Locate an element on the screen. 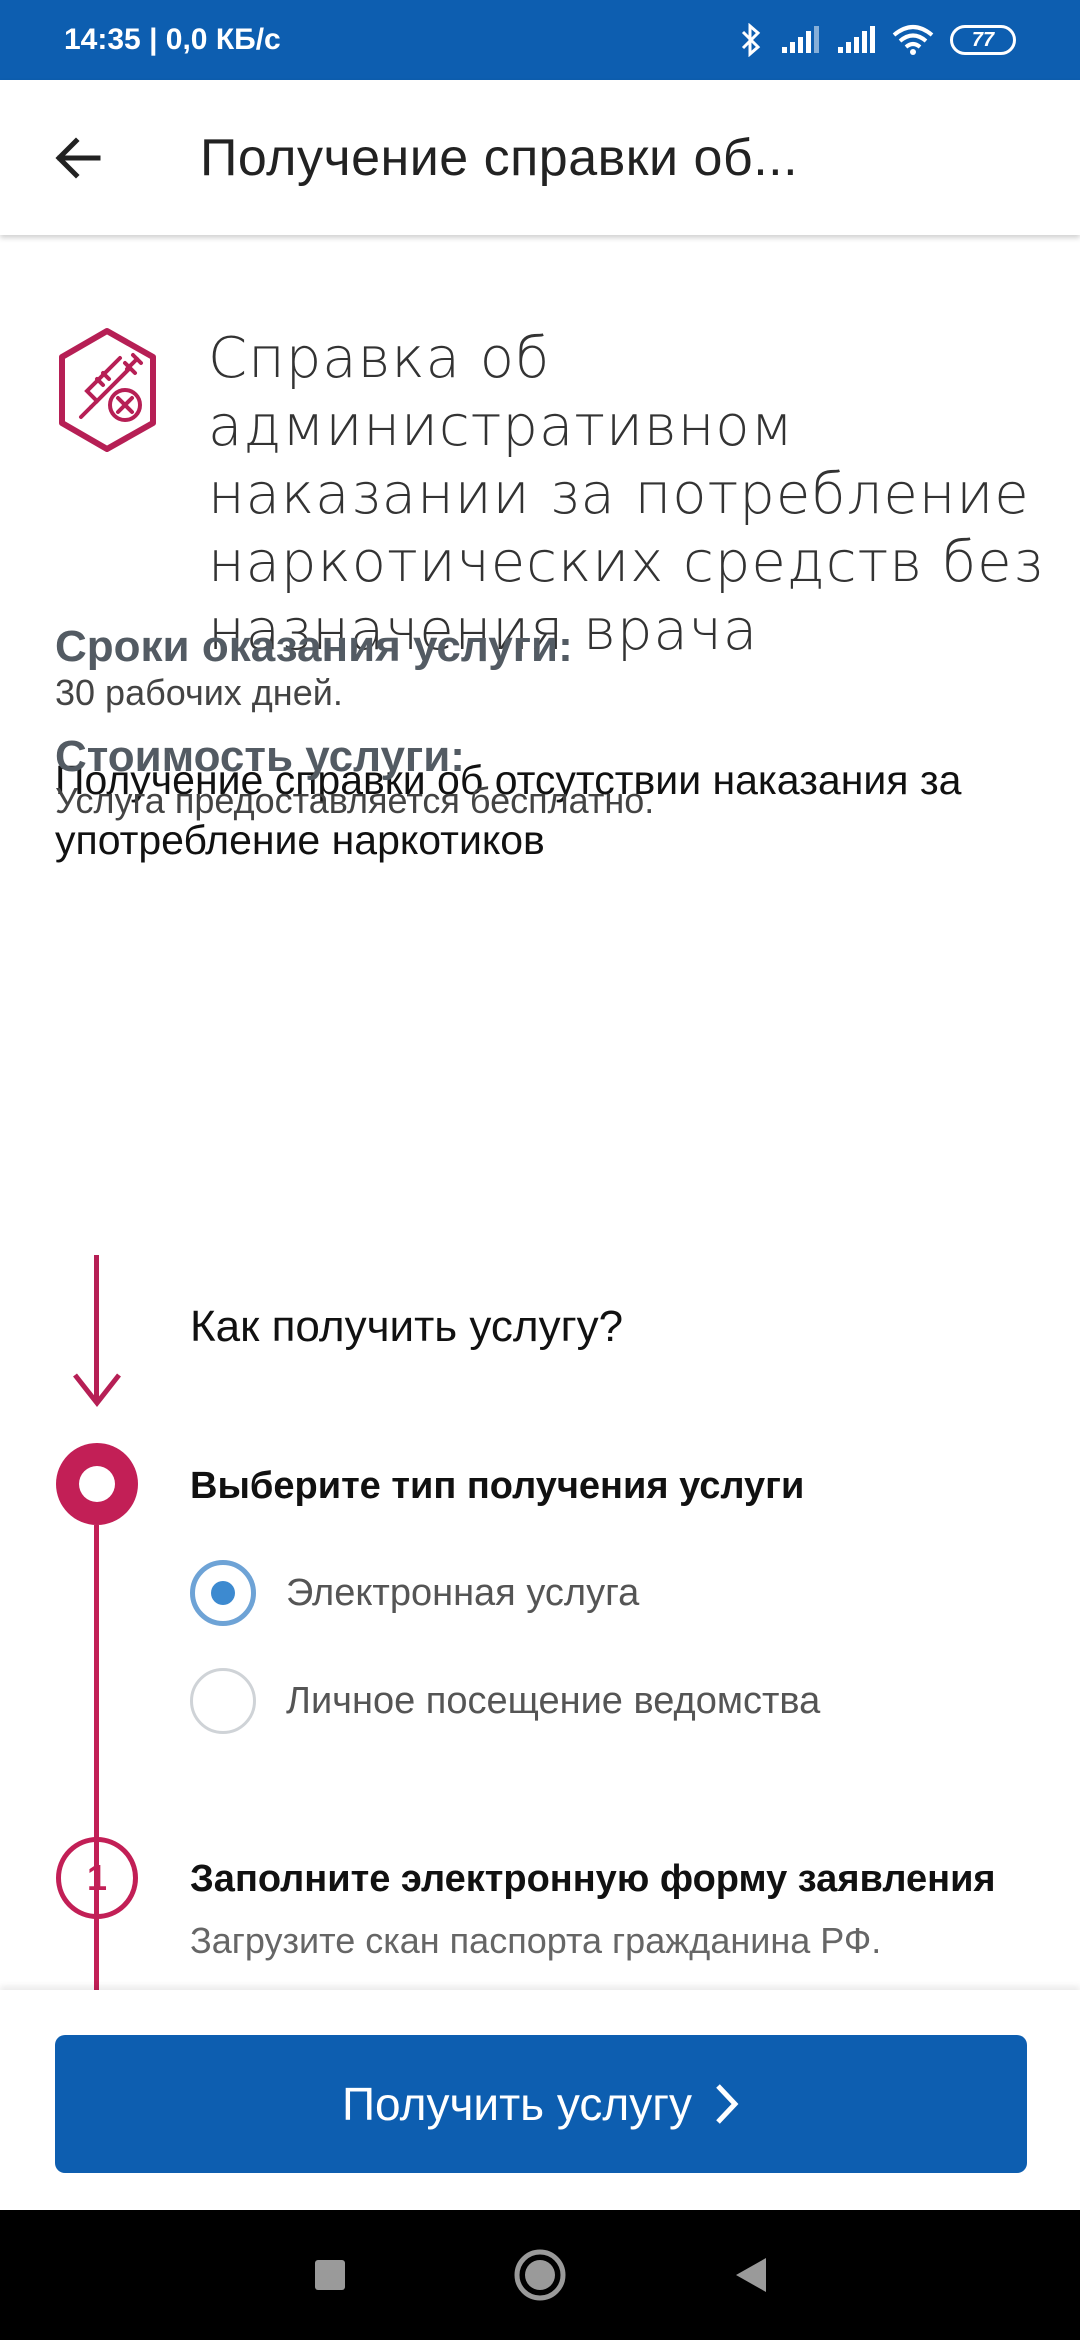  timeline-line is located at coordinates (96, 1757).